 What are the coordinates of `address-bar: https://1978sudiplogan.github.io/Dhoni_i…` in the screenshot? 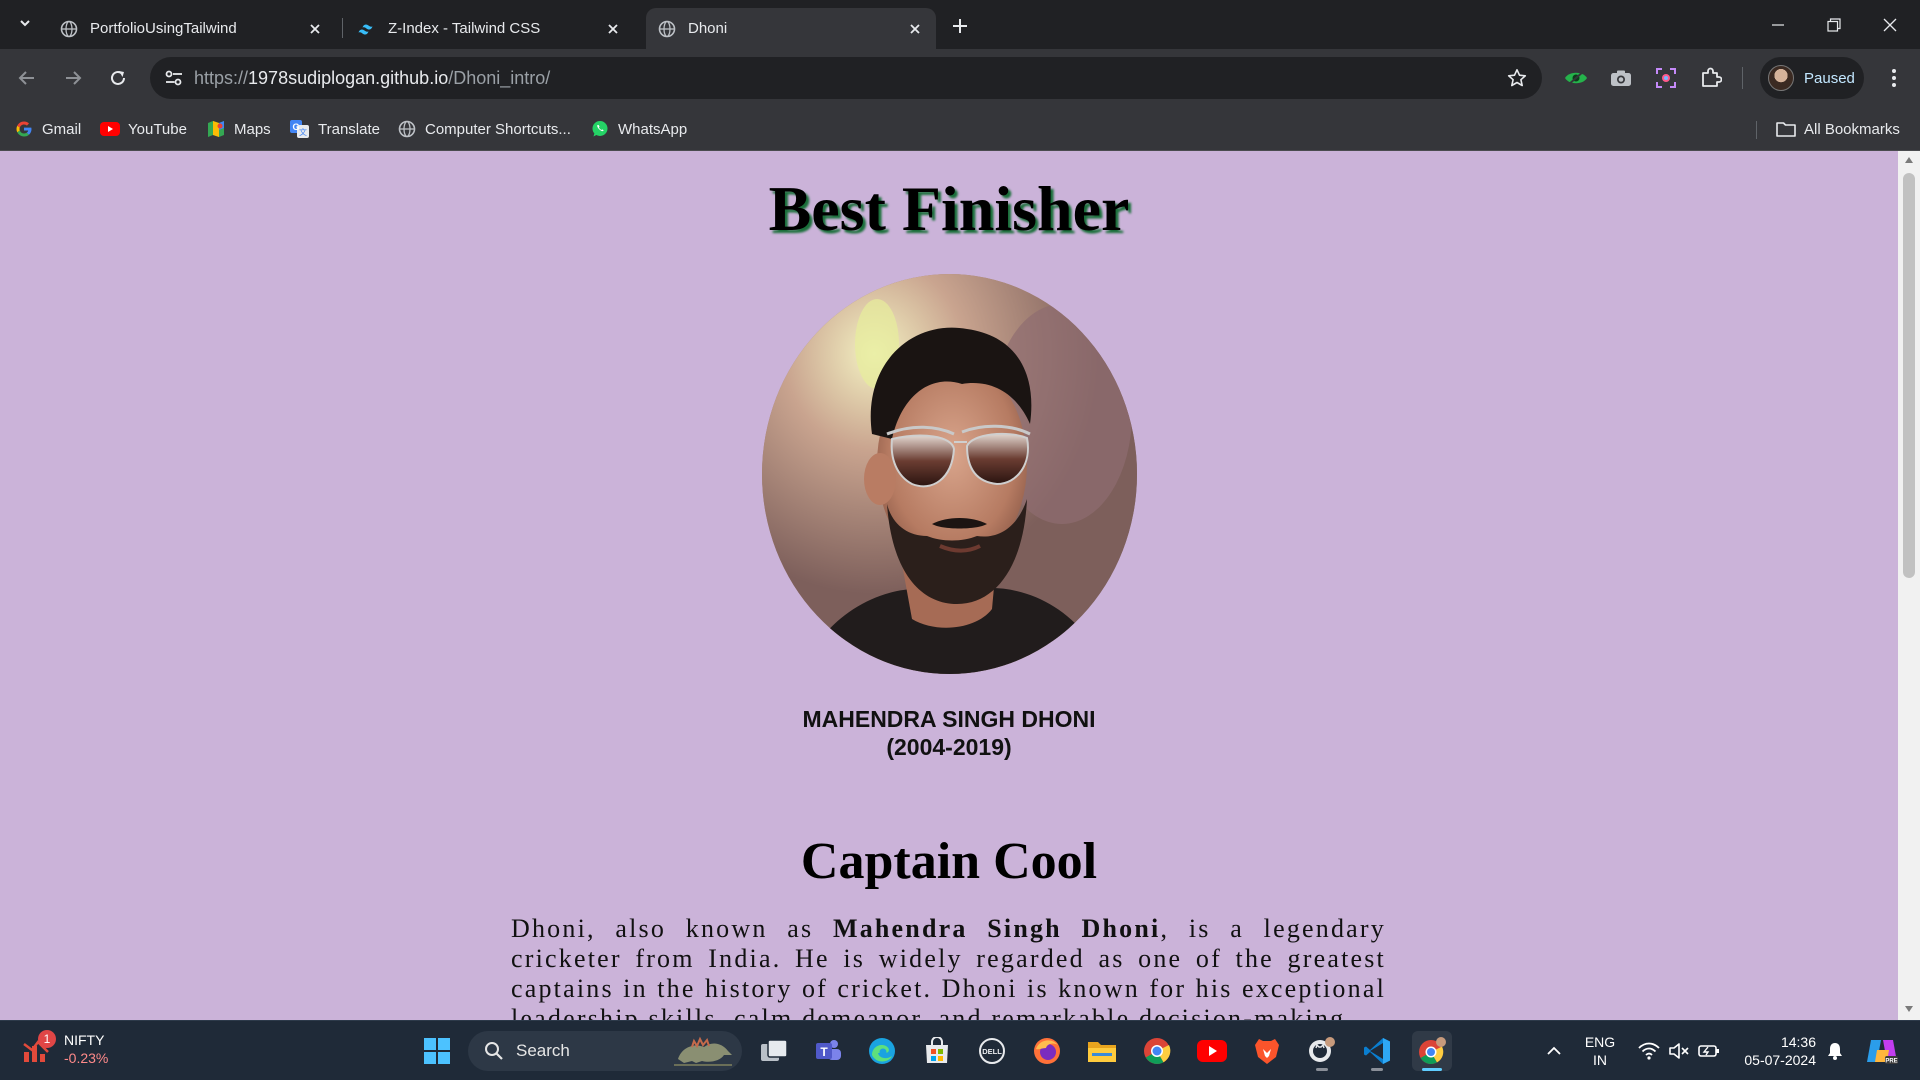 It's located at (846, 78).